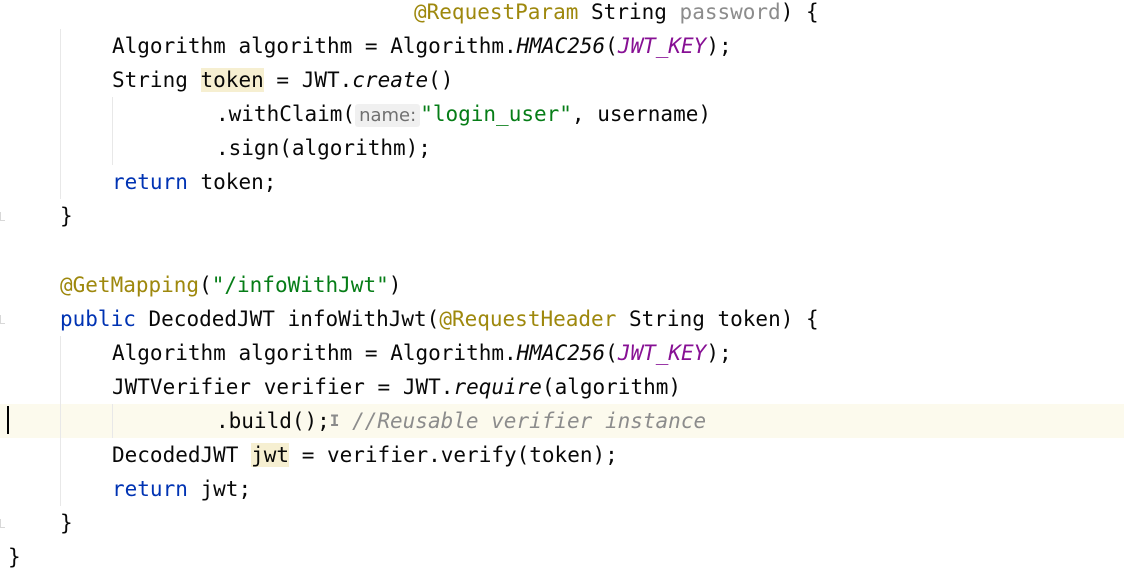 The width and height of the screenshot is (1124, 570). Describe the element at coordinates (273, 421) in the screenshot. I see `method-build: .build();` at that location.